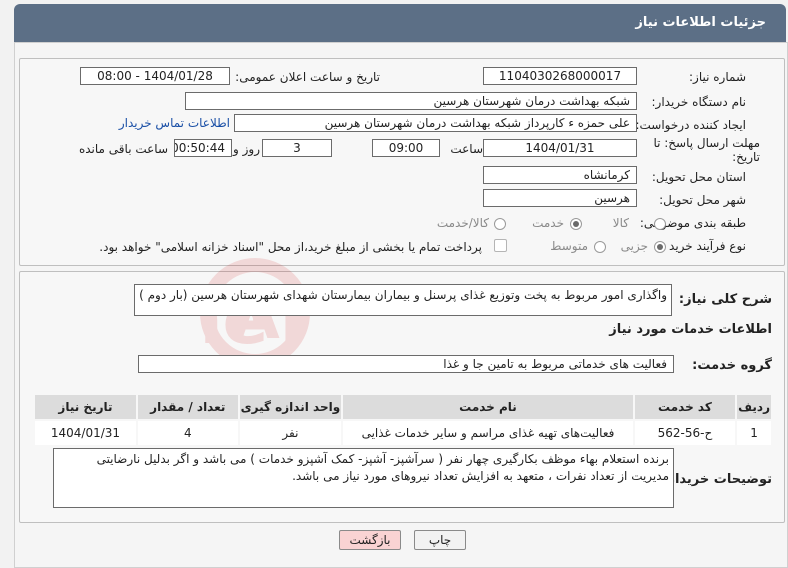  Describe the element at coordinates (685, 407) in the screenshot. I see `col-code: کد خدمت` at that location.